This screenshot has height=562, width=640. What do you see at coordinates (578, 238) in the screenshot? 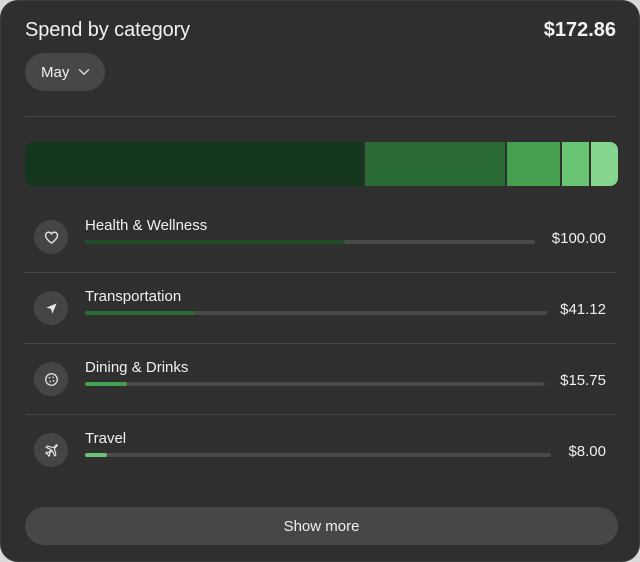
I see `category-amount: $100.00` at bounding box center [578, 238].